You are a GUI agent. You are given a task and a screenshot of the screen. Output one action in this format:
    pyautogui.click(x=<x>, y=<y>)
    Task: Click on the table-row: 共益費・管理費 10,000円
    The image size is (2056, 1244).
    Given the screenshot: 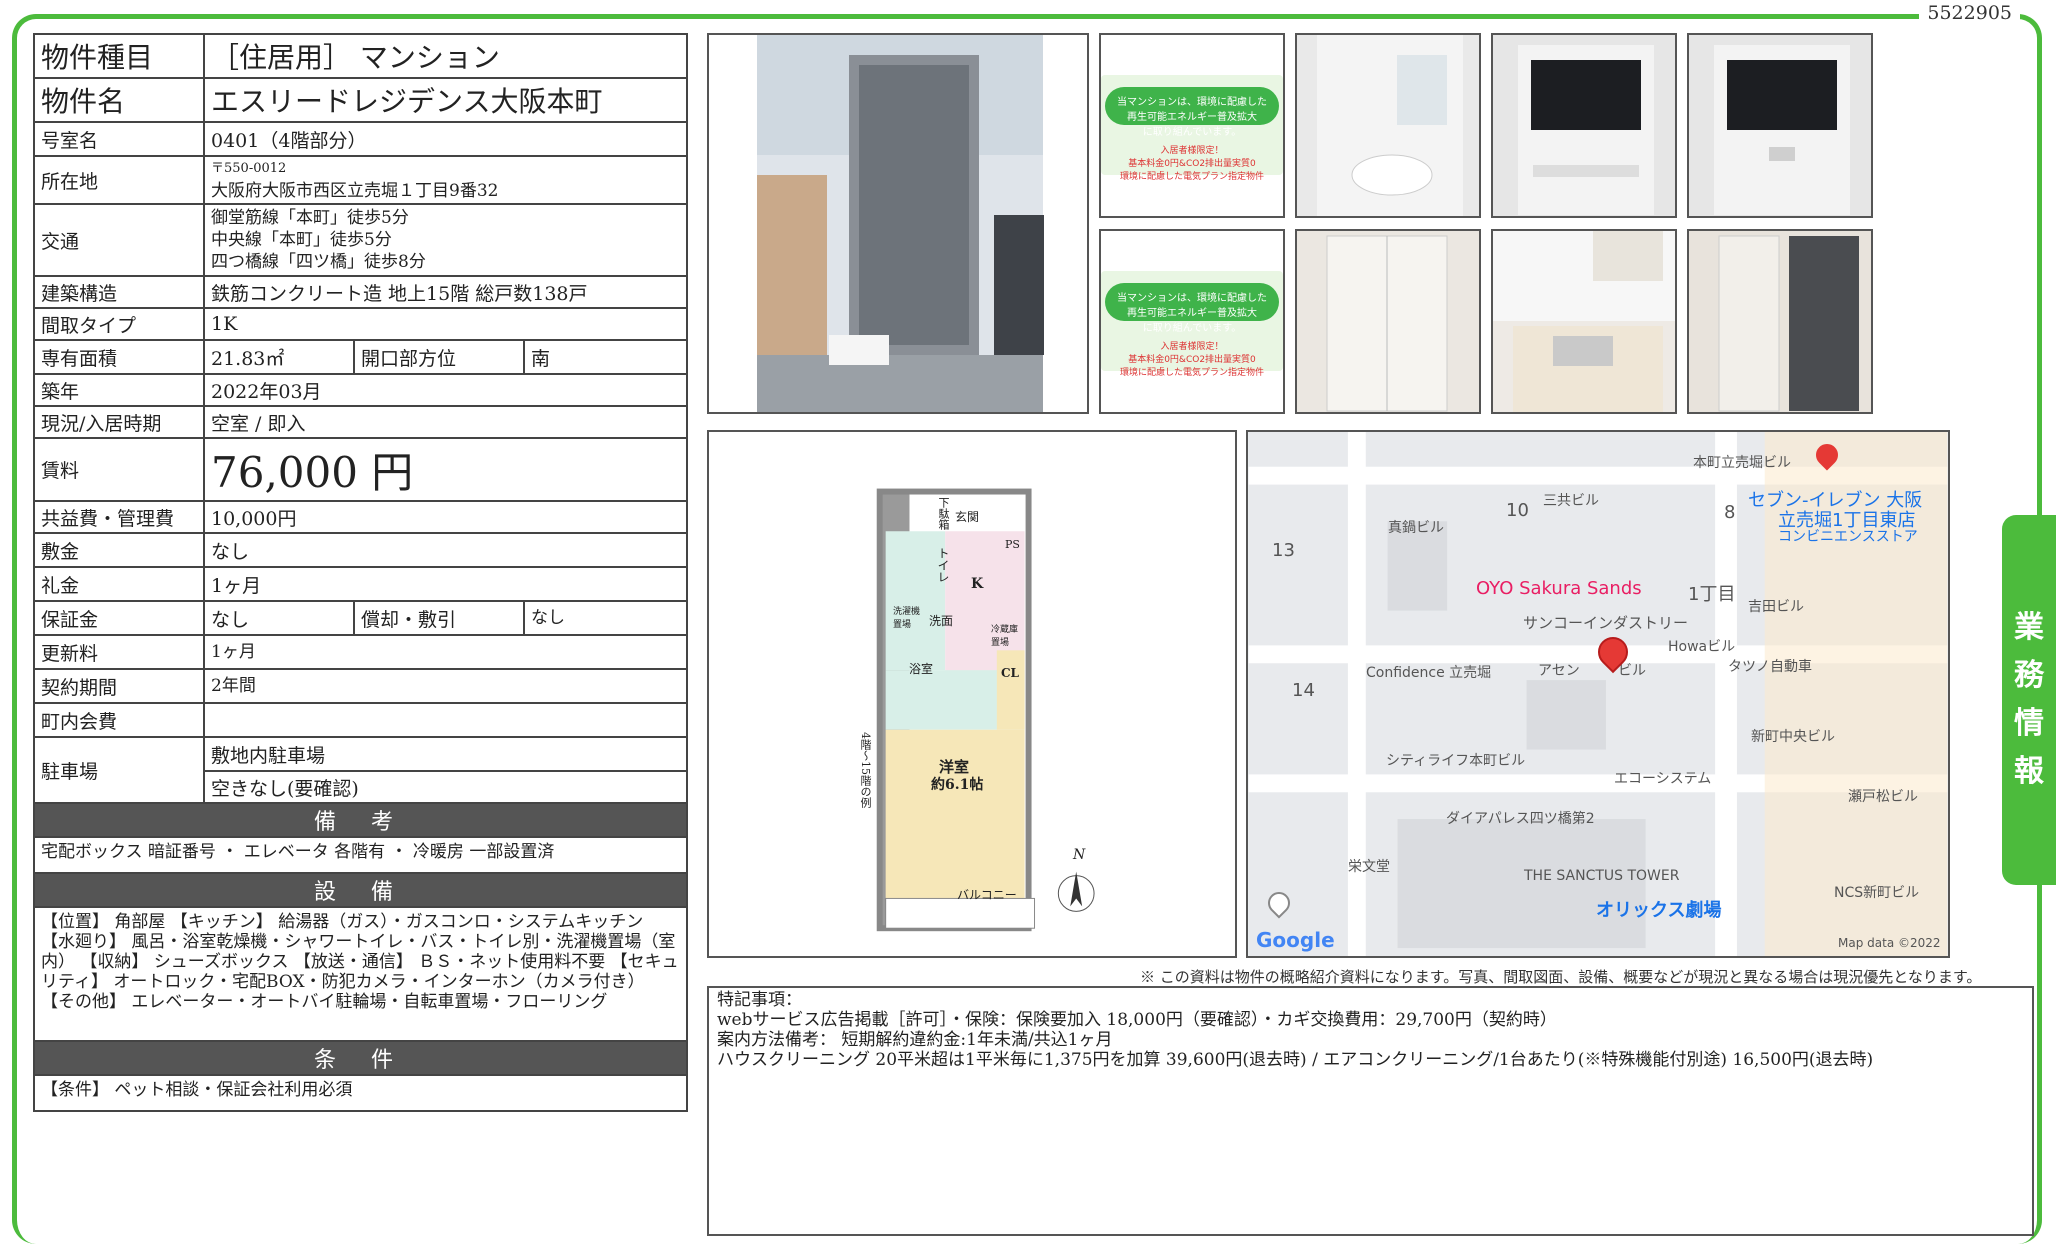 What is the action you would take?
    pyautogui.click(x=360, y=517)
    